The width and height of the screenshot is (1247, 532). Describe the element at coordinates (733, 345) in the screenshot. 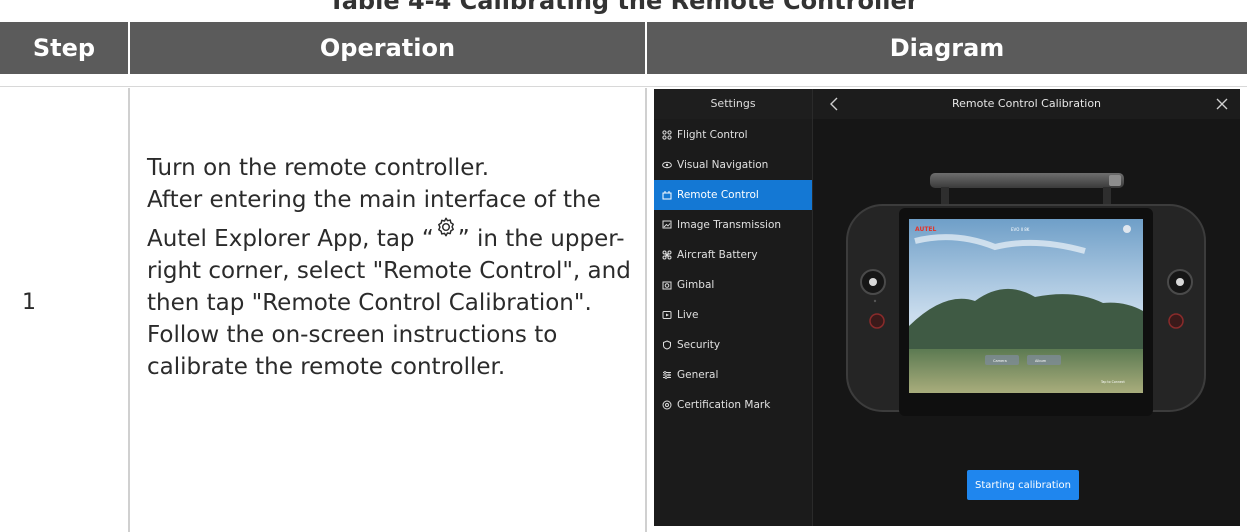

I see `menu-item-security: Security` at that location.